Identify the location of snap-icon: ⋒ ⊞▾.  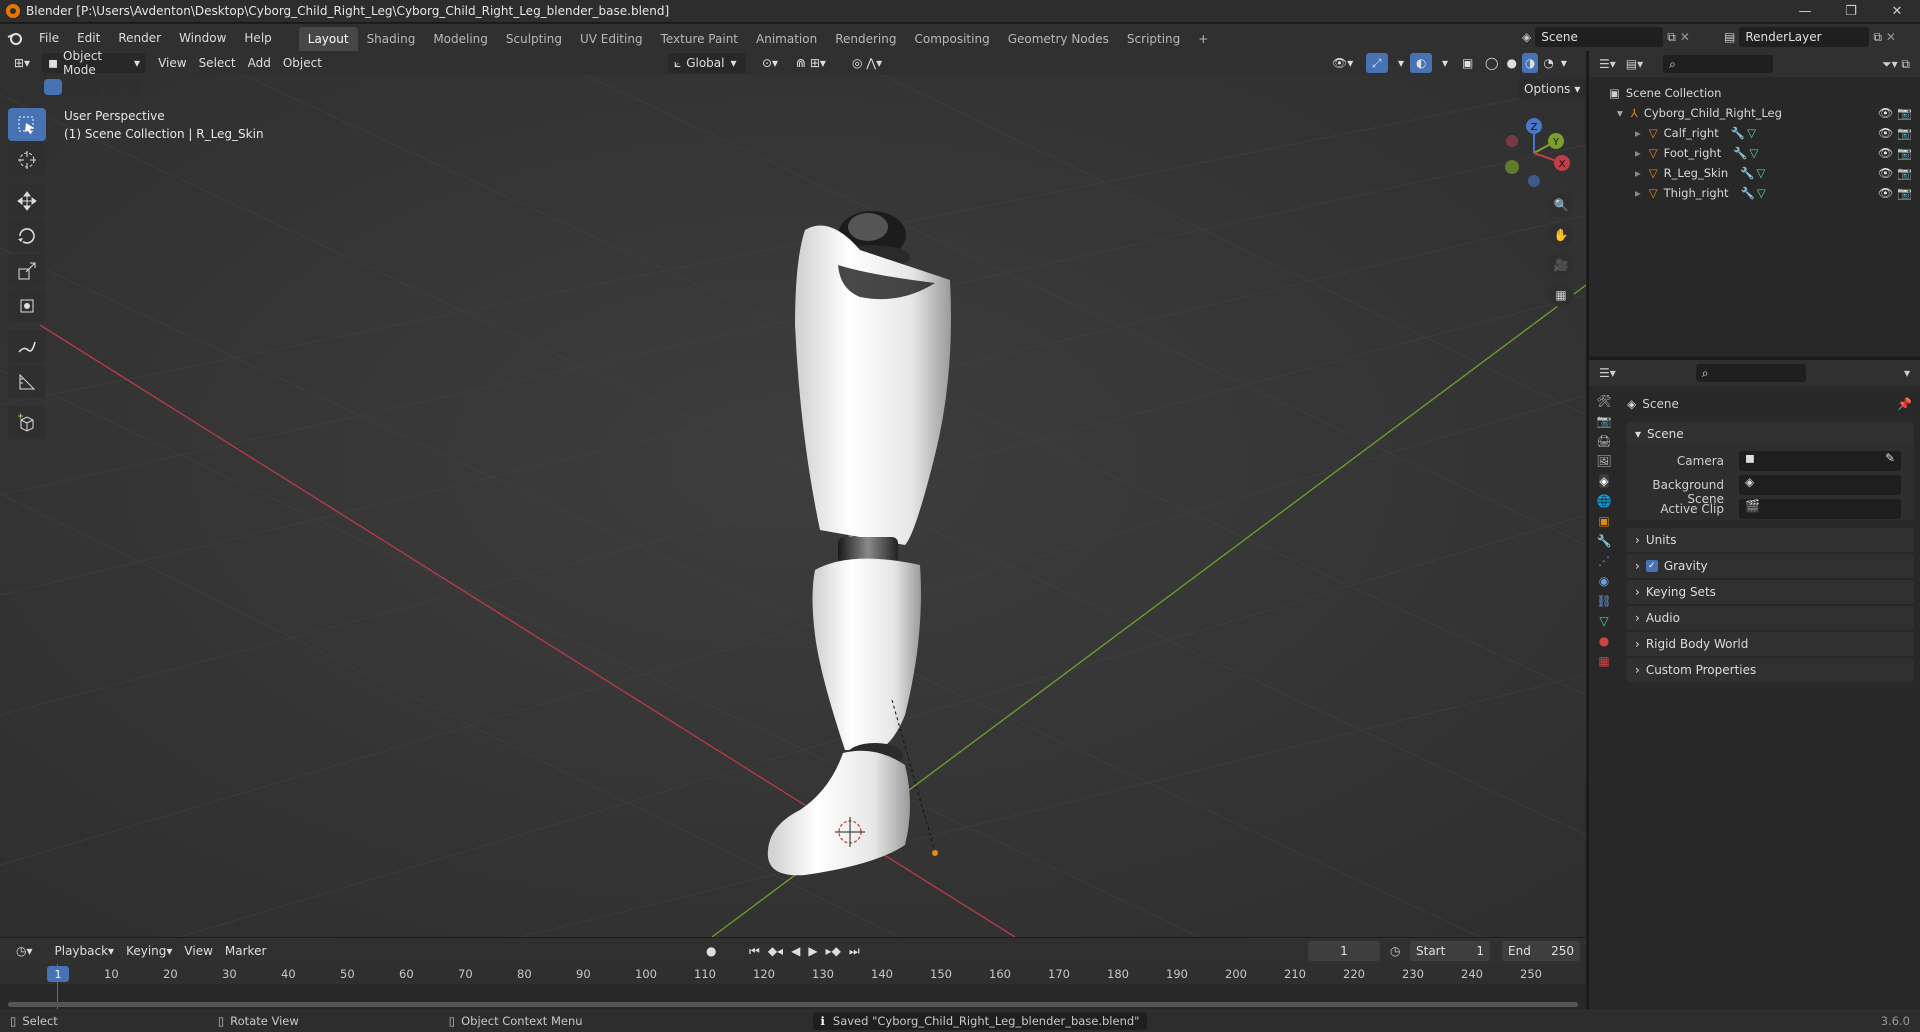
(811, 63).